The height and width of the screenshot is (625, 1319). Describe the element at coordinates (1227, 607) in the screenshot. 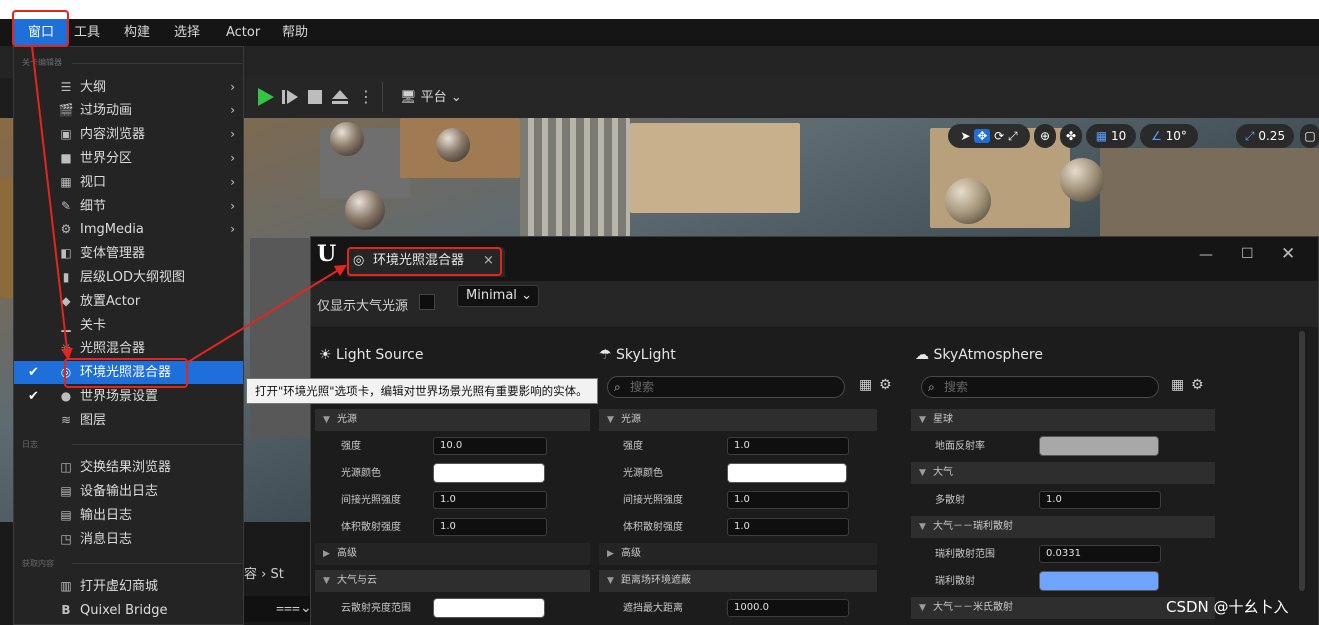

I see `watermark: CSDN @十幺卜入` at that location.